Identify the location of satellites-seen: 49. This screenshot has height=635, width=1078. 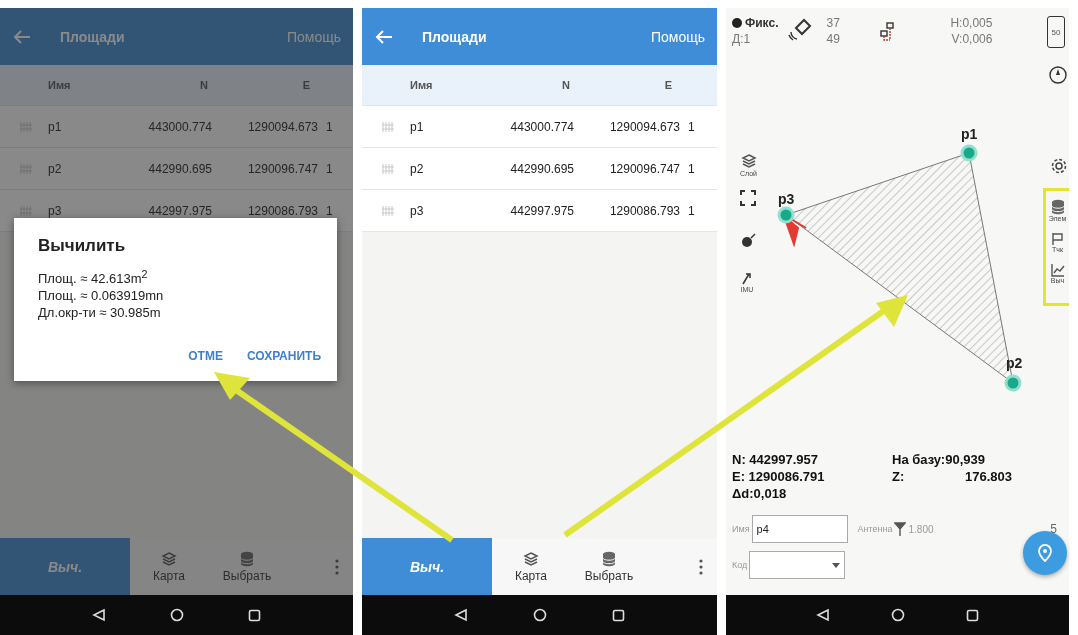
(833, 39).